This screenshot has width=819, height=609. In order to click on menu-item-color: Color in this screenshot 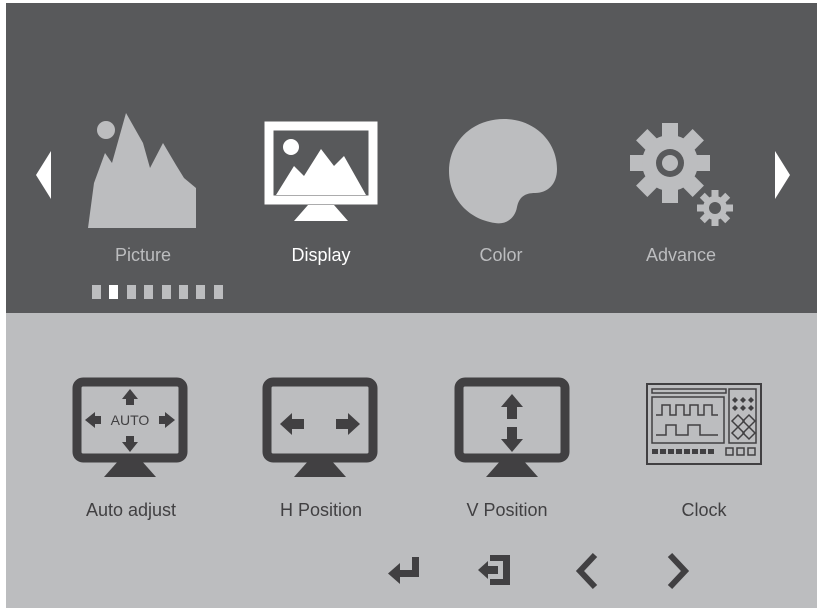, I will do `click(501, 255)`.